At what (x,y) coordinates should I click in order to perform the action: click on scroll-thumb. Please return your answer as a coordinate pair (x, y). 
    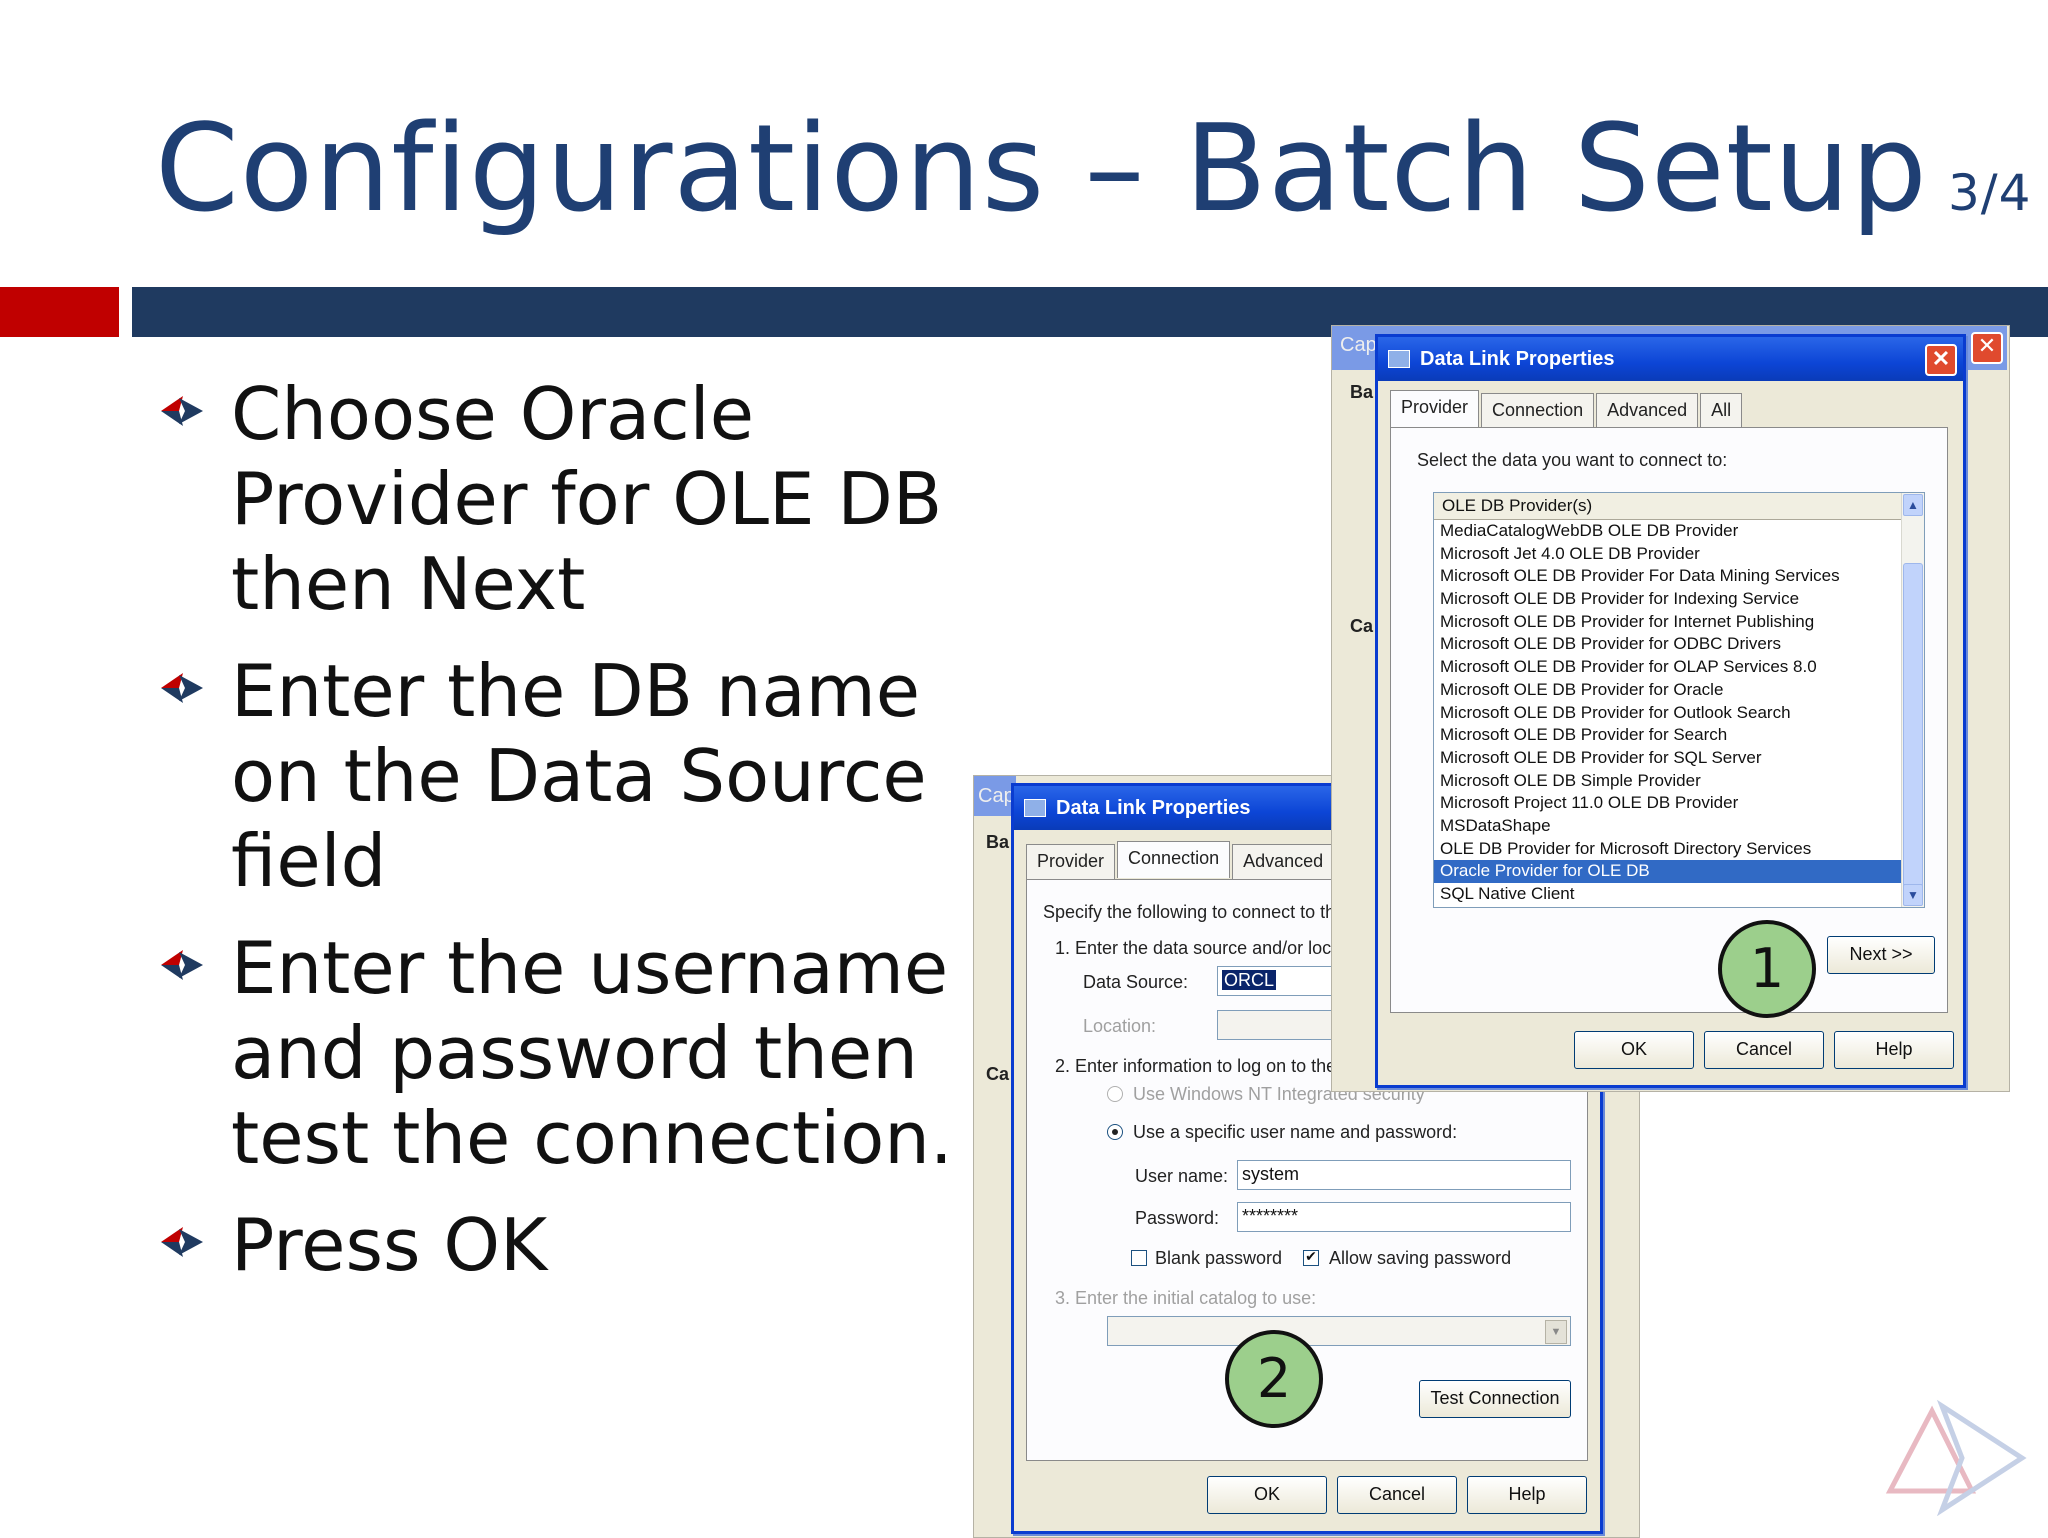
    Looking at the image, I should click on (1913, 729).